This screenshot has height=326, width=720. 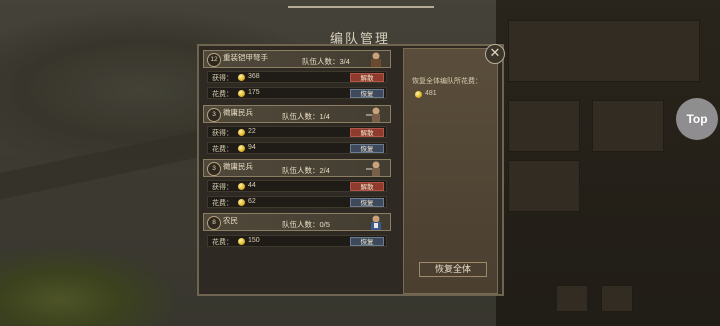 I want to click on troop-header: 3 徵庸民兵 队伍人数：2/4, so click(x=297, y=168).